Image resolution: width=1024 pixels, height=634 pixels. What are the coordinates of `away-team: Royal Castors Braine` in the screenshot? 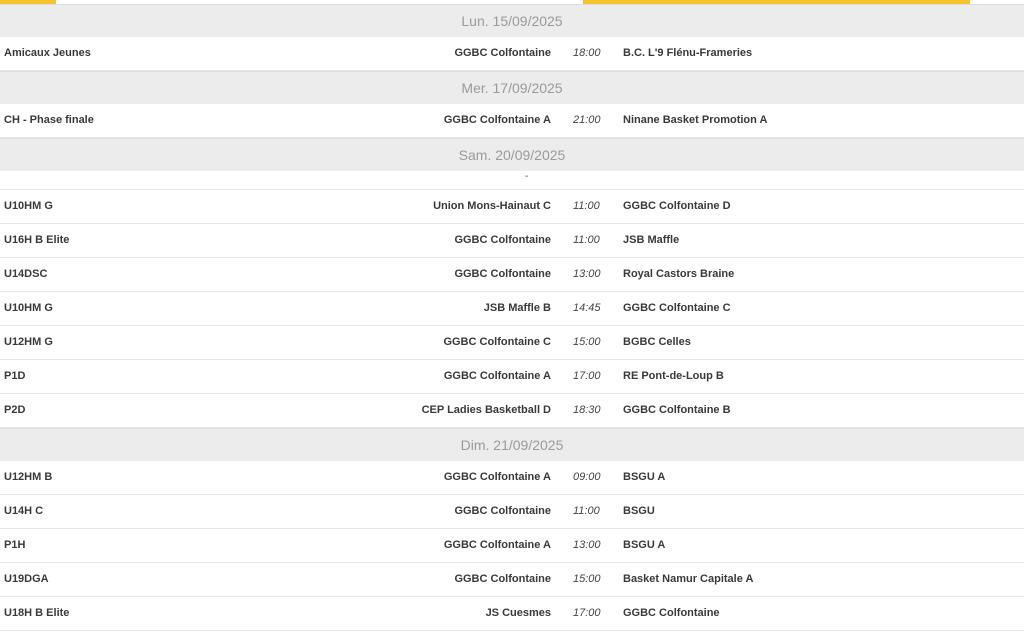 It's located at (679, 274).